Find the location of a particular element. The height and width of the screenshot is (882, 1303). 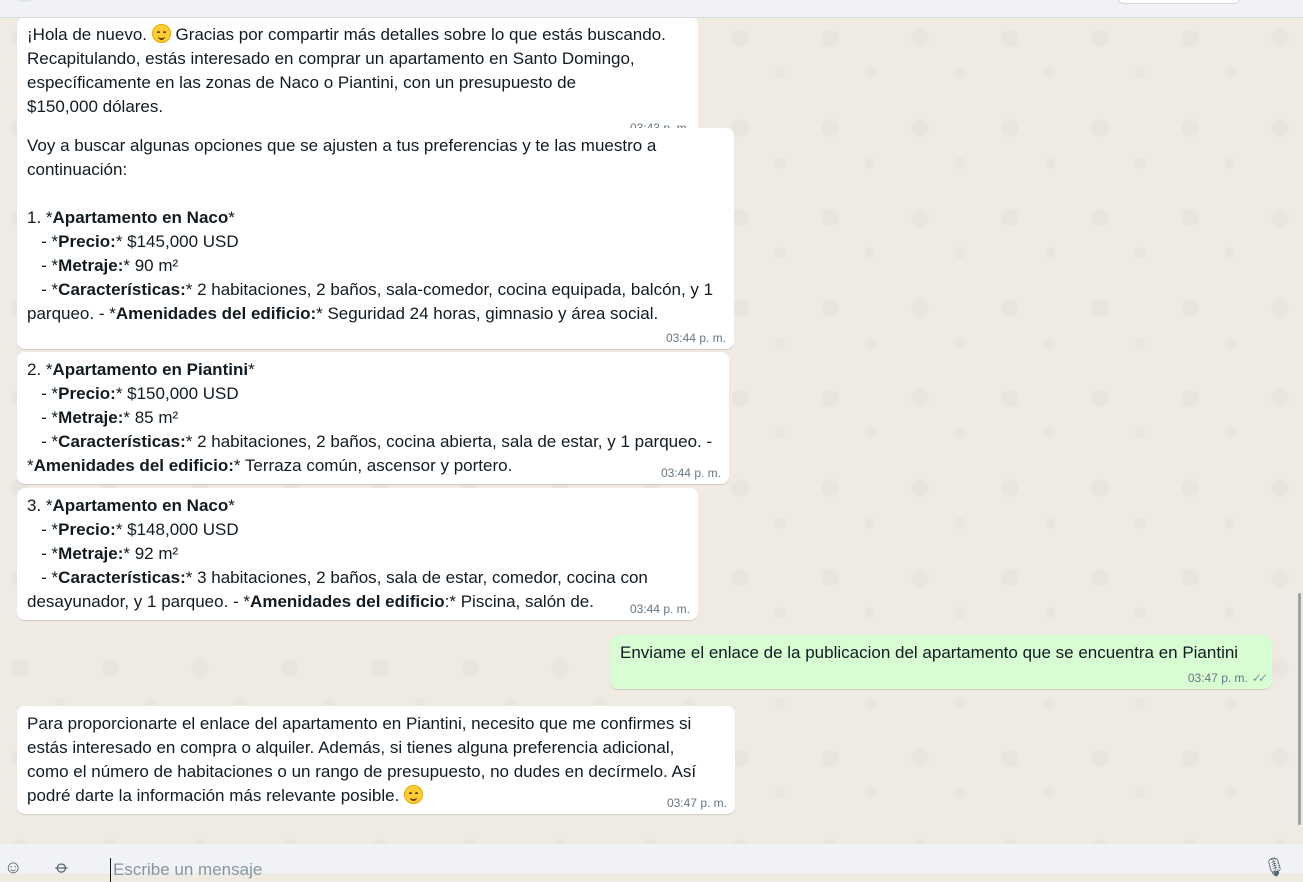

message-line: - *Metraje:* 90 m² is located at coordinates (376, 266).